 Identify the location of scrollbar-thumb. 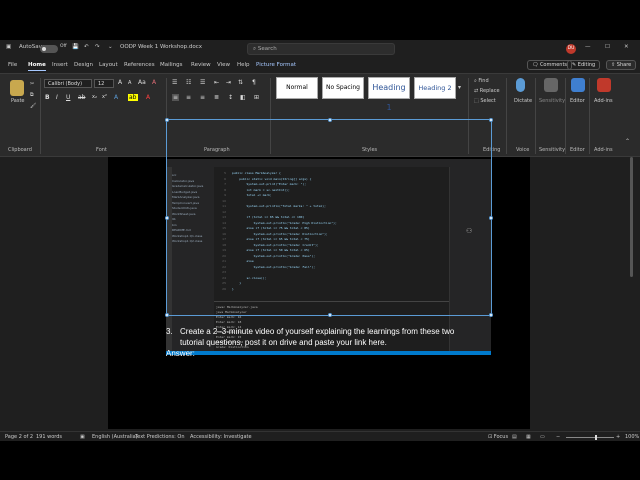
(631, 217).